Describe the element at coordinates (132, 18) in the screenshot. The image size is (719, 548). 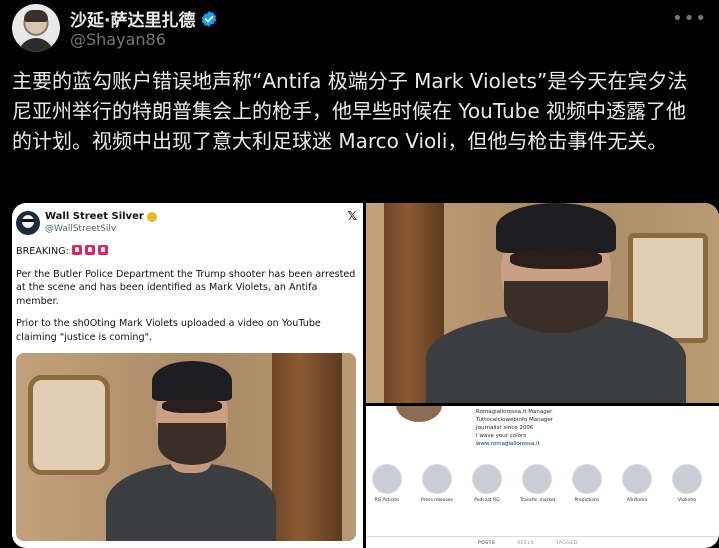
I see `author-display-name: 沙延·萨达里扎德` at that location.